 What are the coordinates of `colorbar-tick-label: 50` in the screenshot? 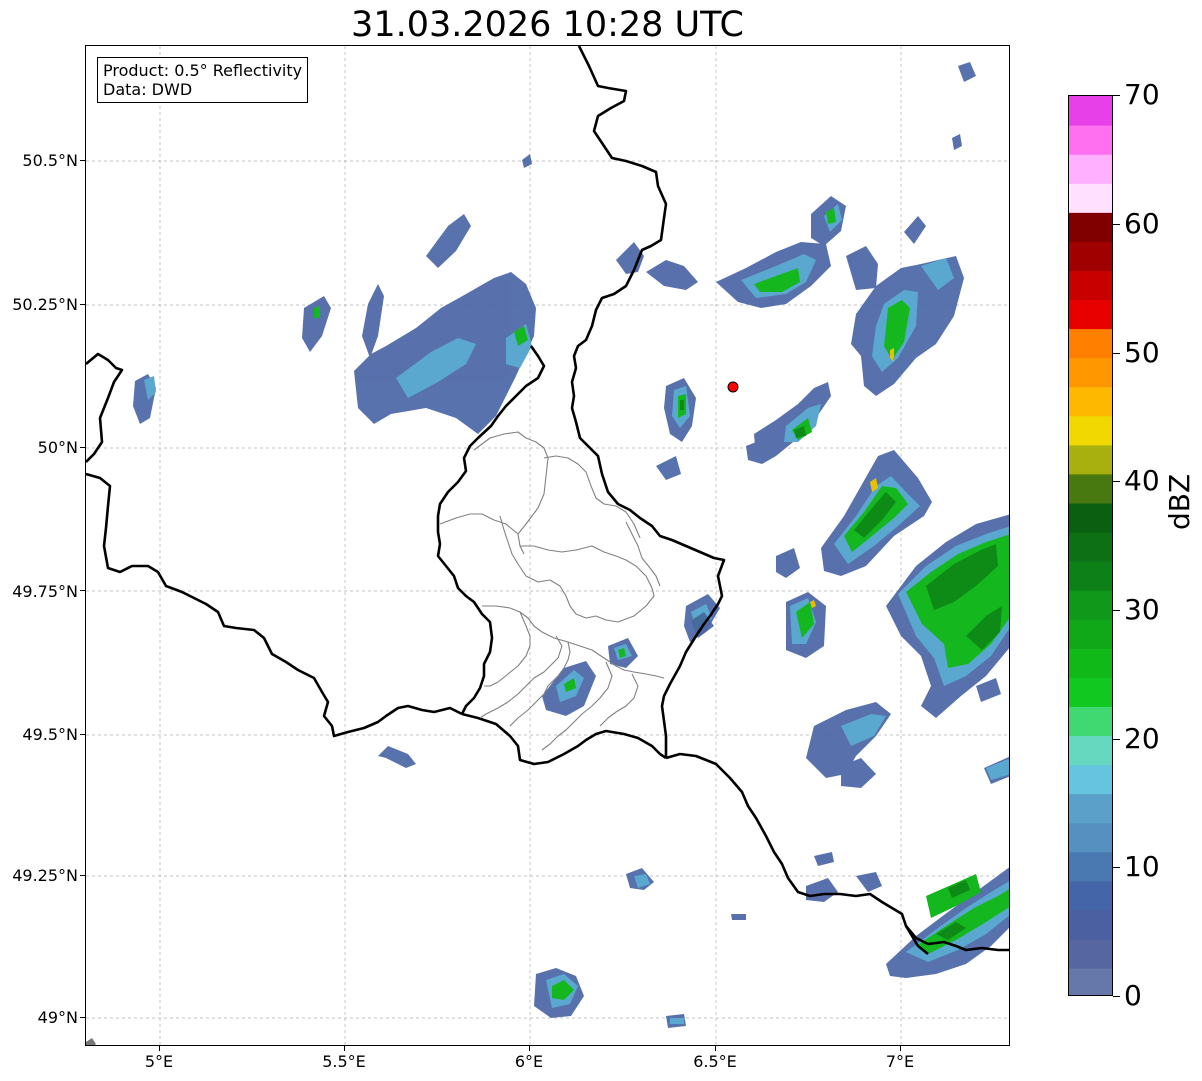 It's located at (1142, 352).